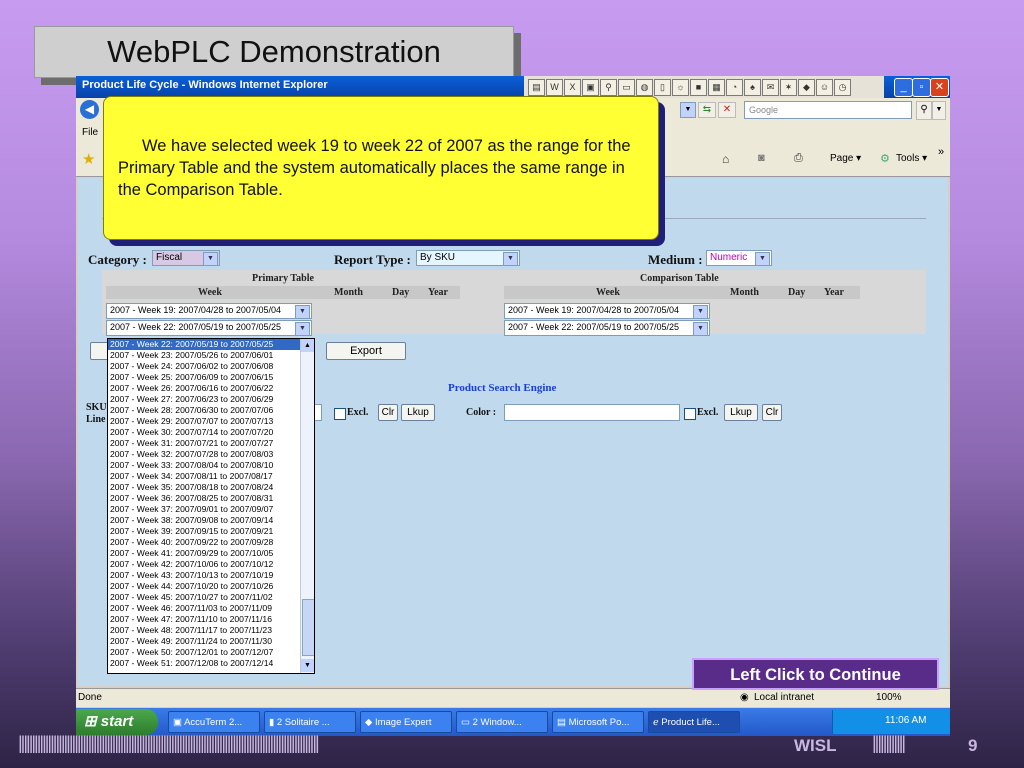 This screenshot has height=768, width=1024. I want to click on week-option: 2007 - Week 47: 2007/11/10 to 2007/11/16, so click(211, 619).